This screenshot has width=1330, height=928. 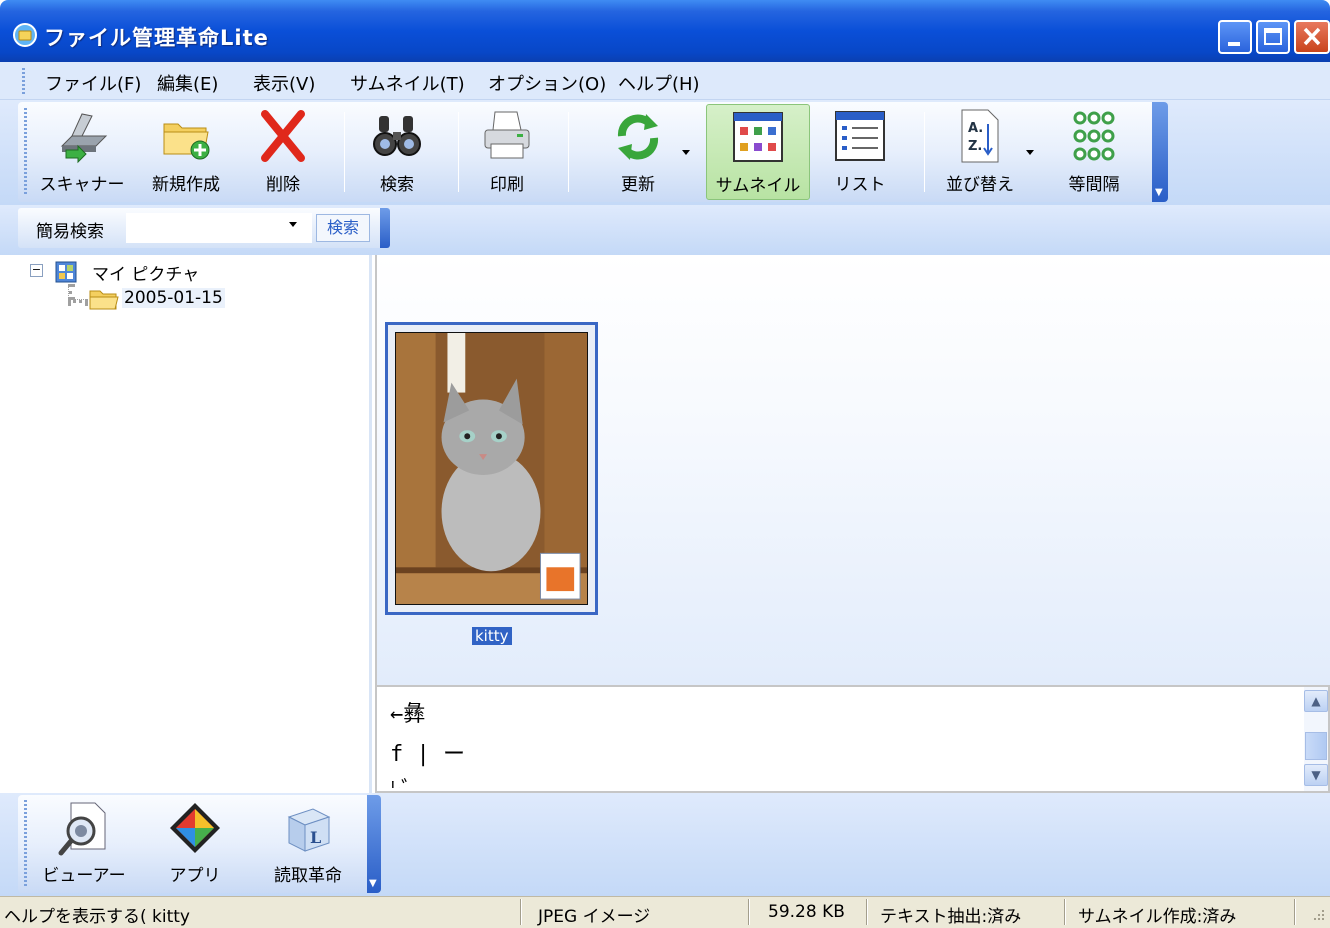 What do you see at coordinates (659, 83) in the screenshot?
I see `menu-help: ヘルプ(H)` at bounding box center [659, 83].